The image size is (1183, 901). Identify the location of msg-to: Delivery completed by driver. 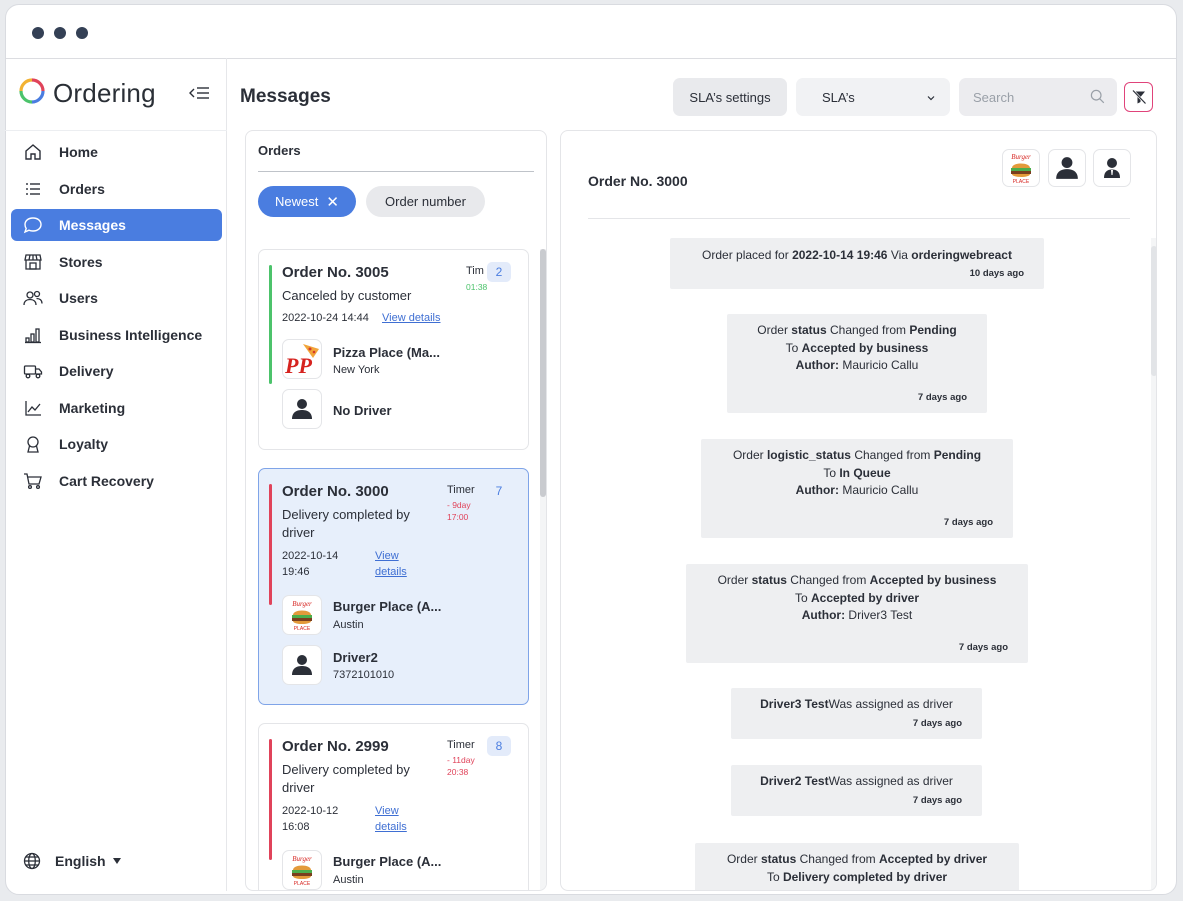
(865, 876).